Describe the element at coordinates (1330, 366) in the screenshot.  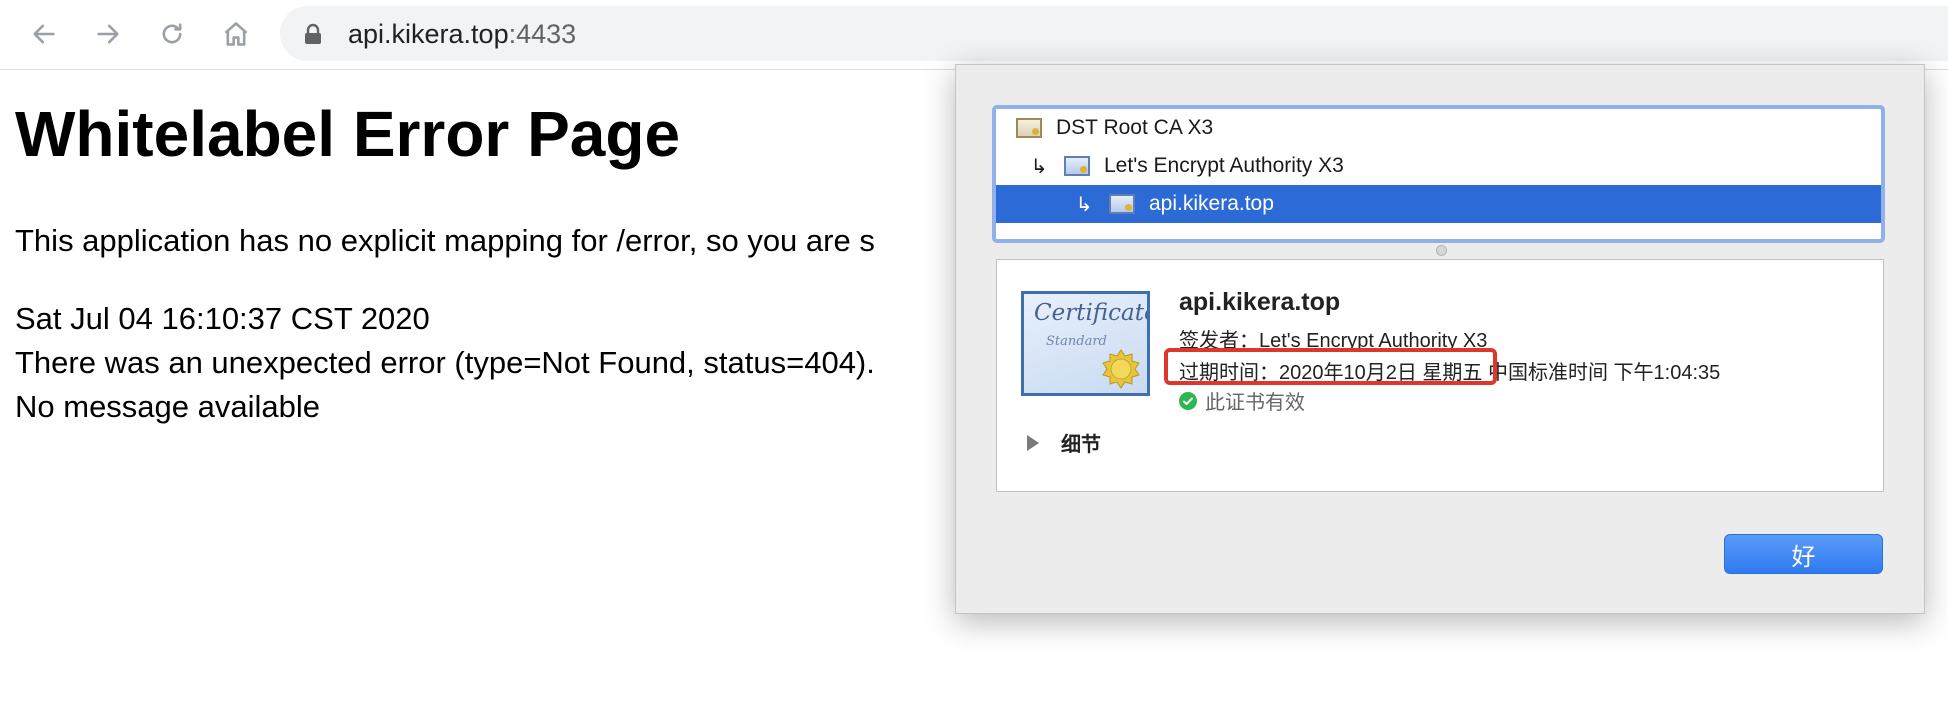
I see `expiry-highlight-annotation` at that location.